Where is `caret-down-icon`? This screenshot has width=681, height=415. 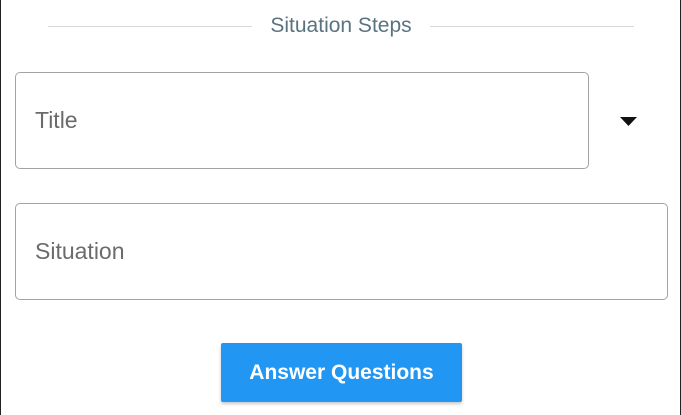 caret-down-icon is located at coordinates (628, 121).